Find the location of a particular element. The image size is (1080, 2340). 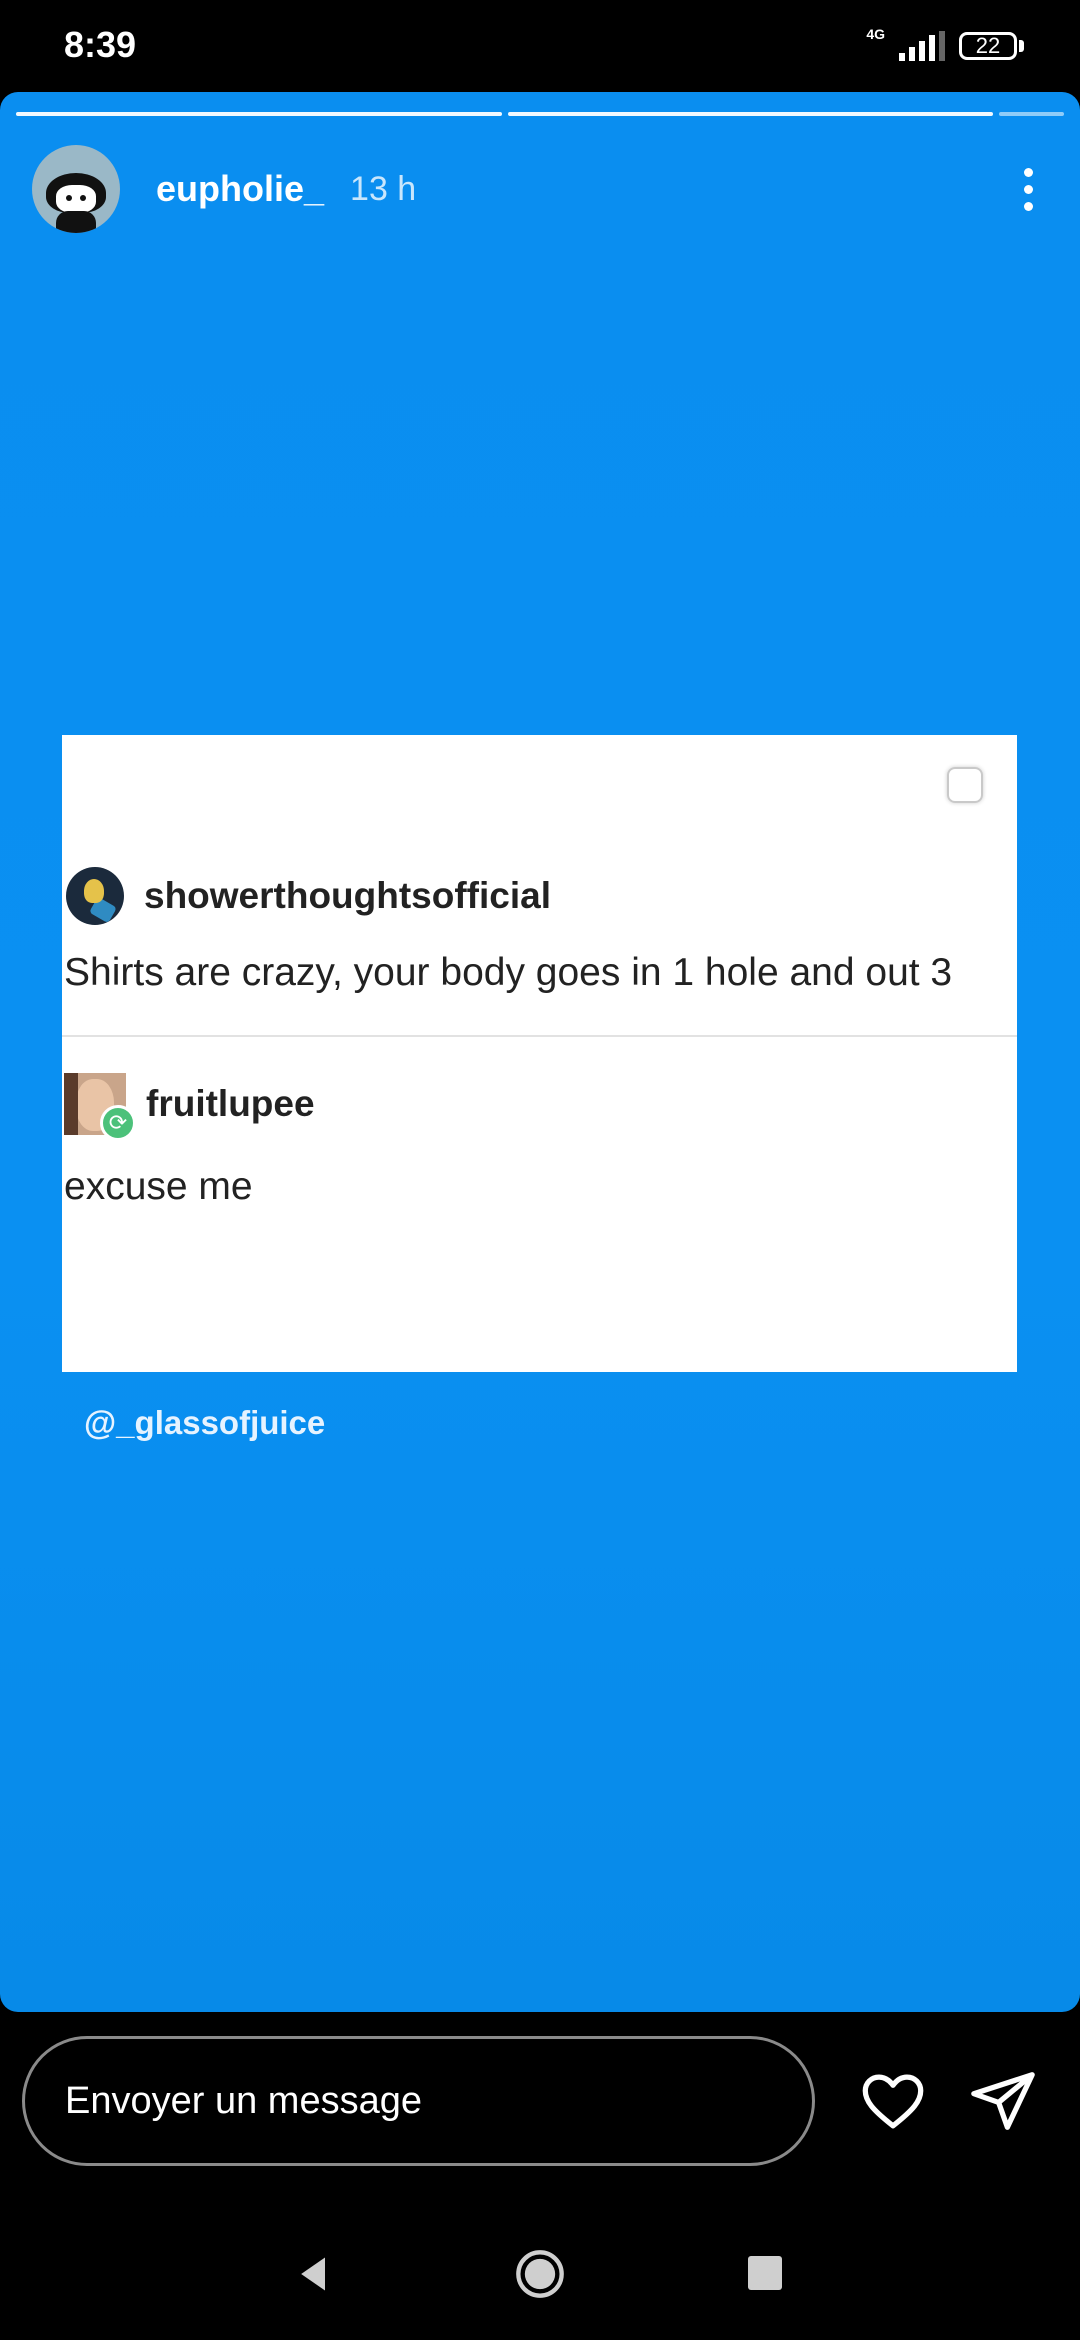

avatar is located at coordinates (76, 189).